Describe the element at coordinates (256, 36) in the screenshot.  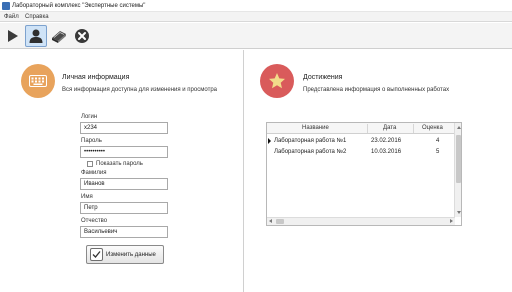
I see `toolbar` at that location.